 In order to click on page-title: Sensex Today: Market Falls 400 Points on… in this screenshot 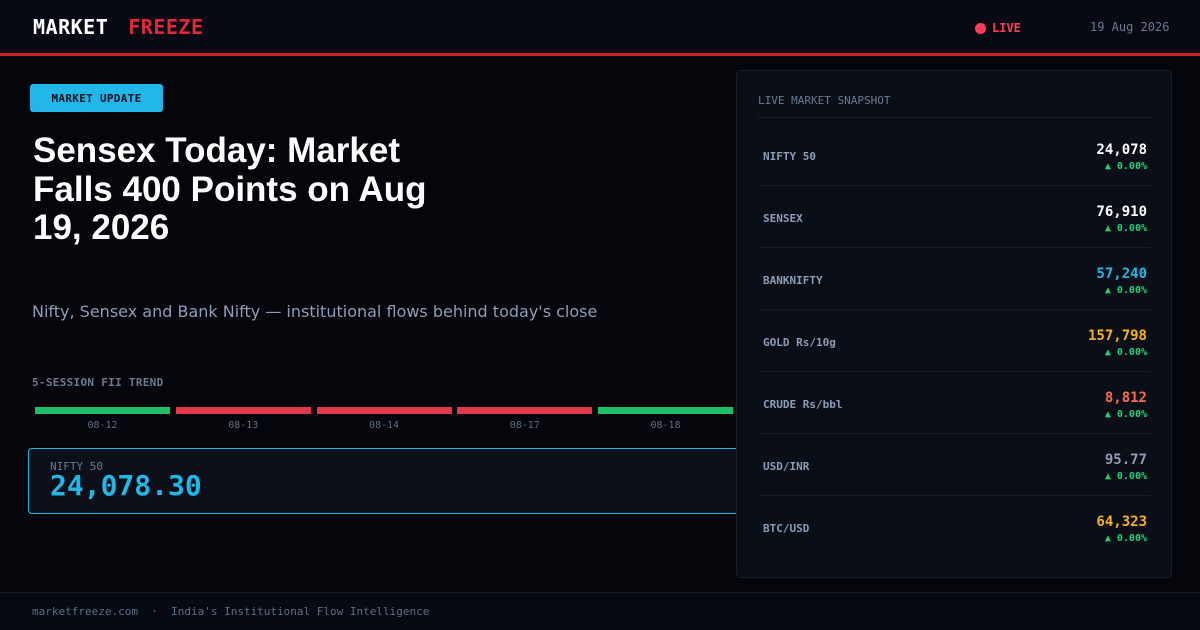, I will do `click(230, 189)`.